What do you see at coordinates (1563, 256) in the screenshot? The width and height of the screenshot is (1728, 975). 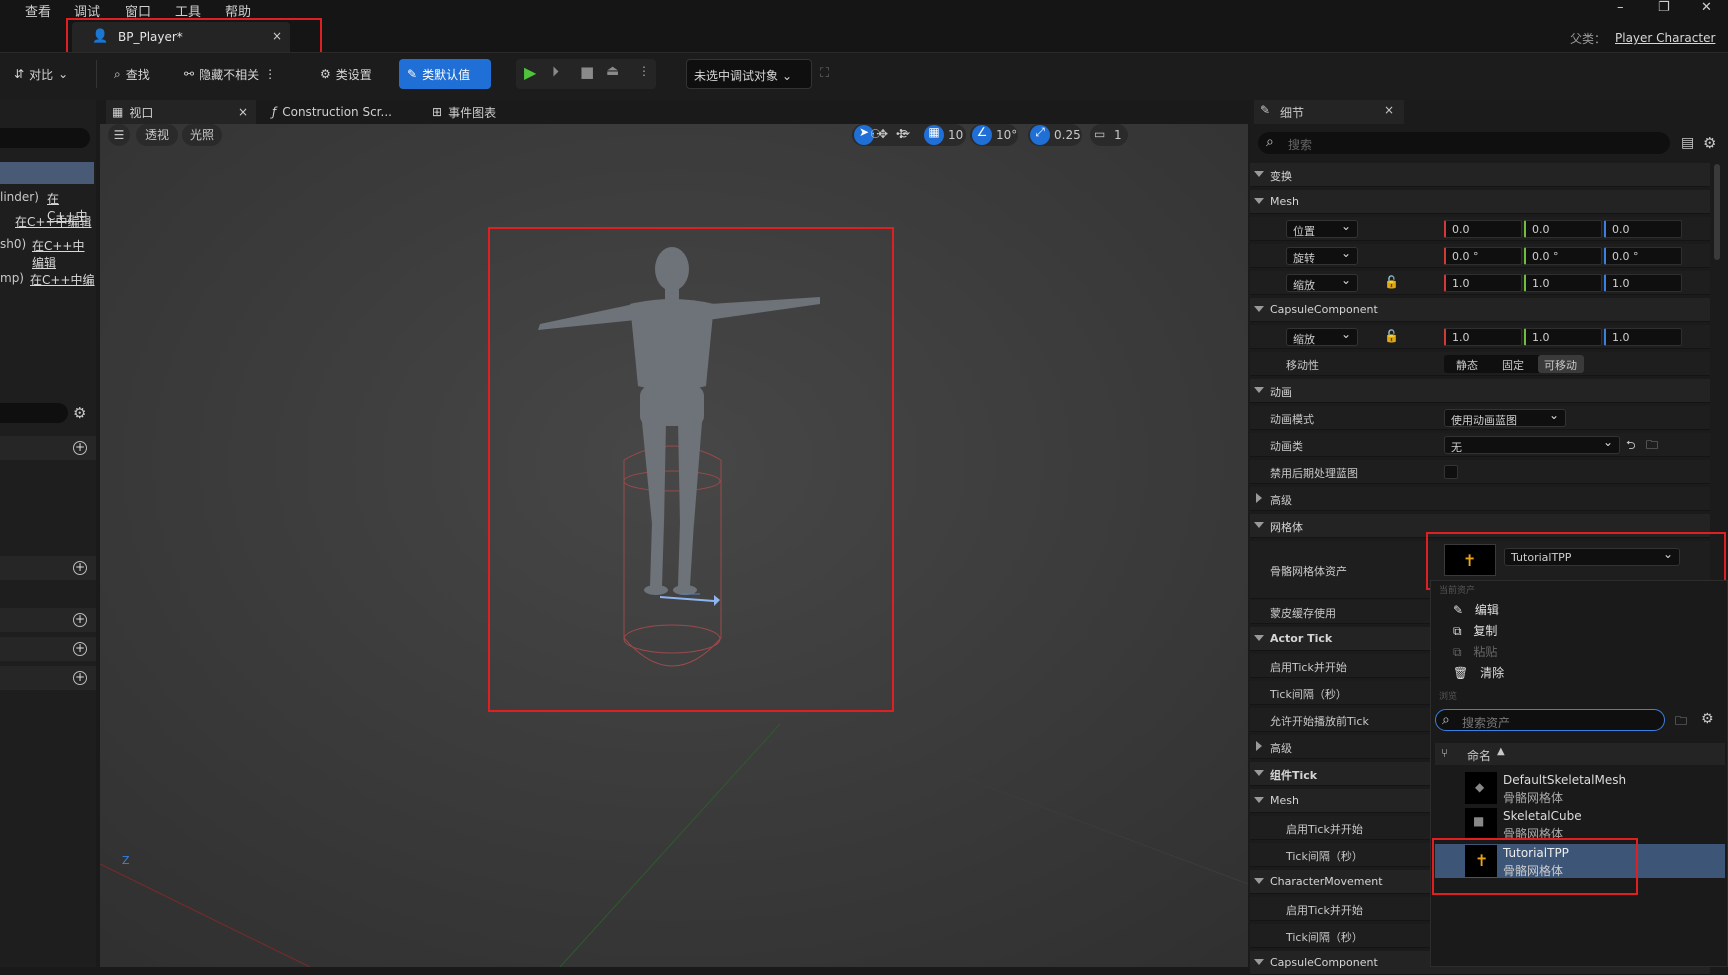 I see `rotation-y: 0.0 °` at bounding box center [1563, 256].